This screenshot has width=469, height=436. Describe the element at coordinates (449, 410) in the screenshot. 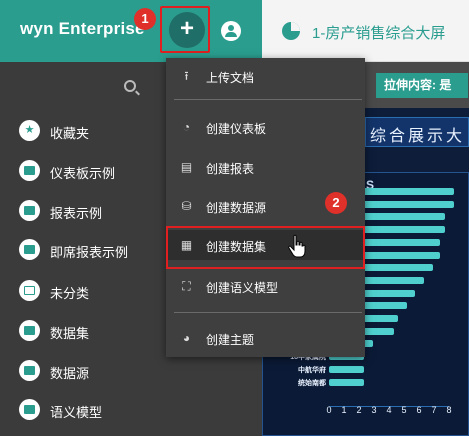

I see `chart-tick-label: 8` at that location.